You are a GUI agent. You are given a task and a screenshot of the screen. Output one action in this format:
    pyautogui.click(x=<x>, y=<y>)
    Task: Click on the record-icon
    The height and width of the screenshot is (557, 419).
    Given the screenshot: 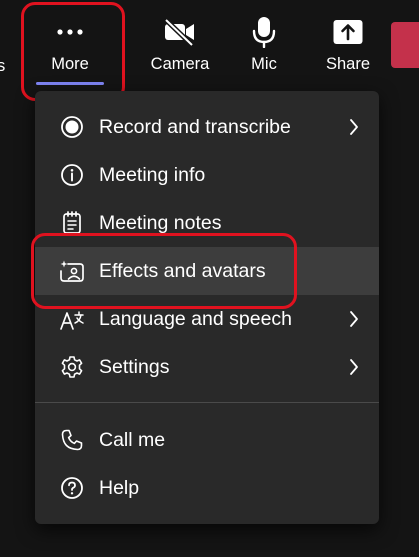 What is the action you would take?
    pyautogui.click(x=72, y=127)
    